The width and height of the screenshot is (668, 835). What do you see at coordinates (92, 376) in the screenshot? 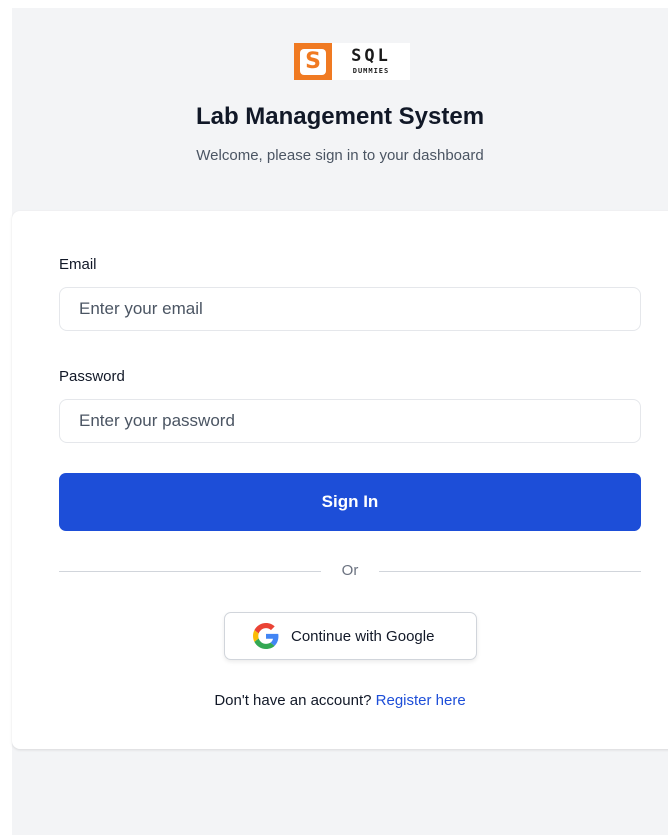
I see `password-label: Password` at bounding box center [92, 376].